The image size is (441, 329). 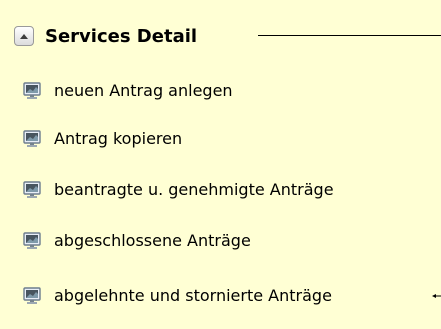 I want to click on triangle-up-icon, so click(x=24, y=36).